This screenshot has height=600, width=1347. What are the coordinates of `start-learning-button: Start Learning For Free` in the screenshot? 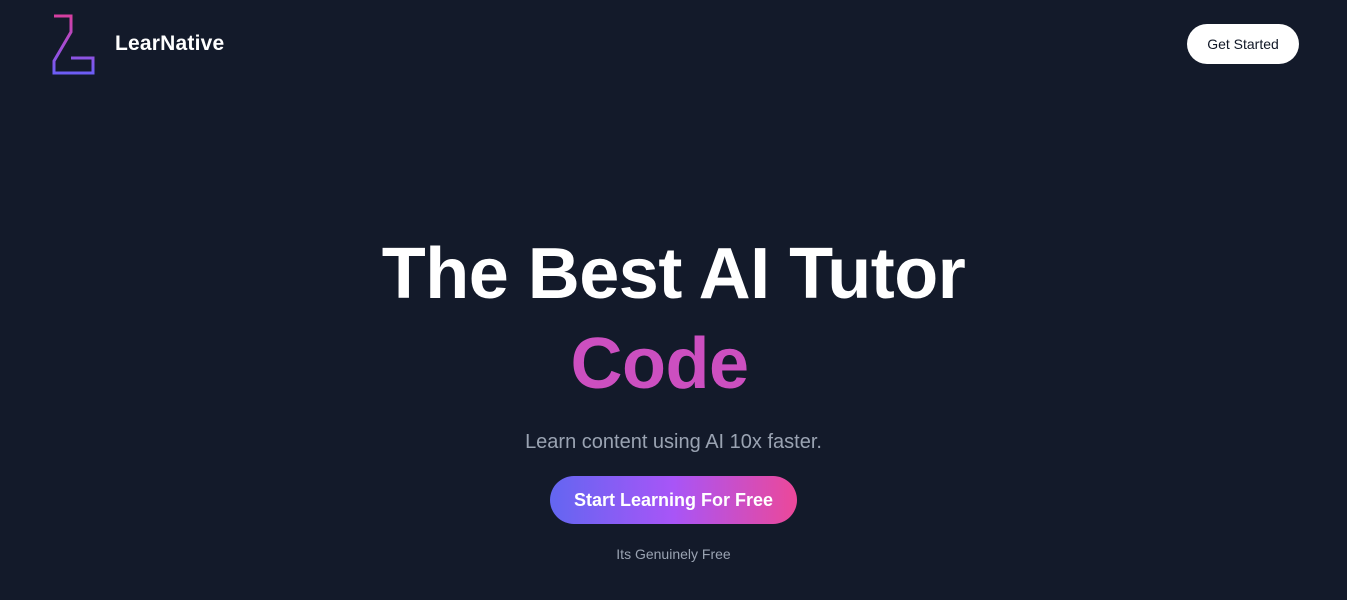 It's located at (673, 500).